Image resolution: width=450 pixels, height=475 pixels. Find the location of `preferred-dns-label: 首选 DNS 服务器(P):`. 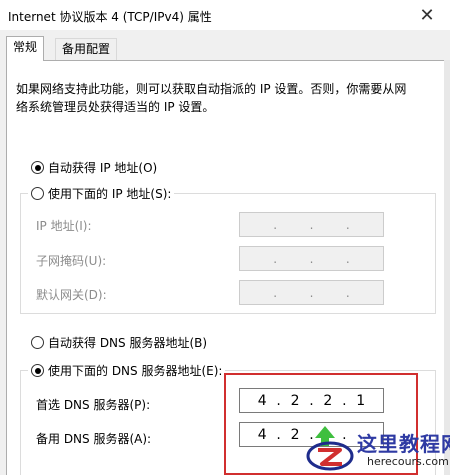

preferred-dns-label: 首选 DNS 服务器(P): is located at coordinates (93, 405).